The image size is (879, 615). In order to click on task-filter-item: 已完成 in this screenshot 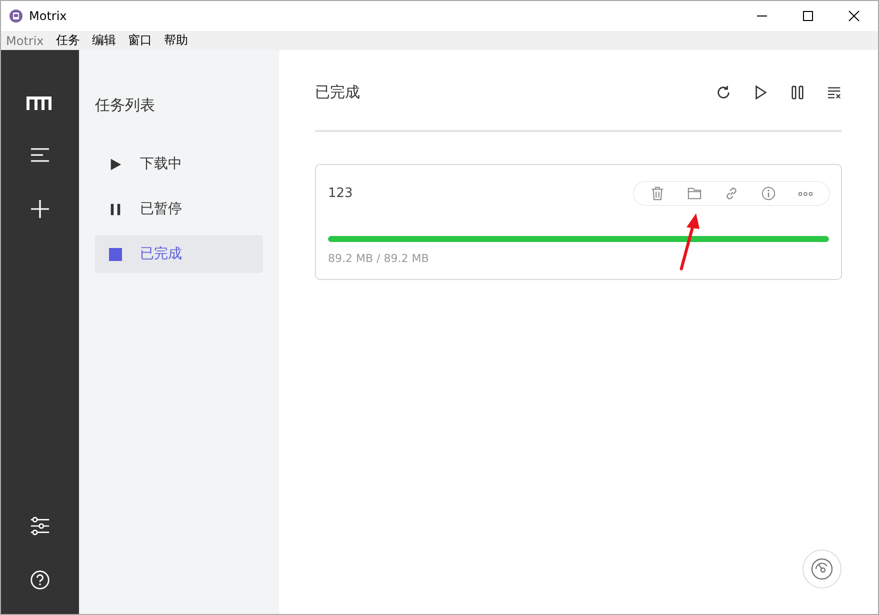, I will do `click(179, 254)`.